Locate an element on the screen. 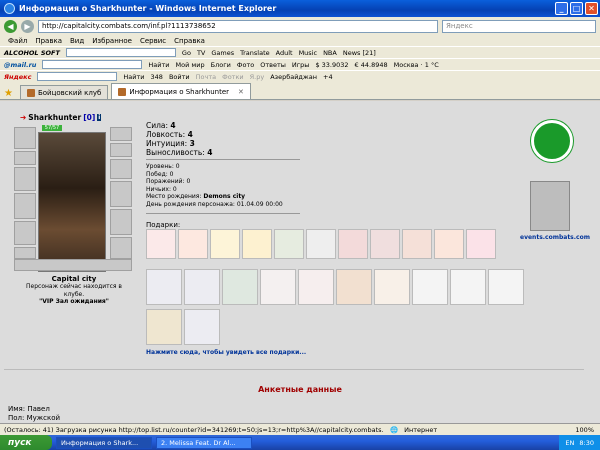 This screenshot has height=450, width=600. mailru-find-button: Найти is located at coordinates (158, 65).